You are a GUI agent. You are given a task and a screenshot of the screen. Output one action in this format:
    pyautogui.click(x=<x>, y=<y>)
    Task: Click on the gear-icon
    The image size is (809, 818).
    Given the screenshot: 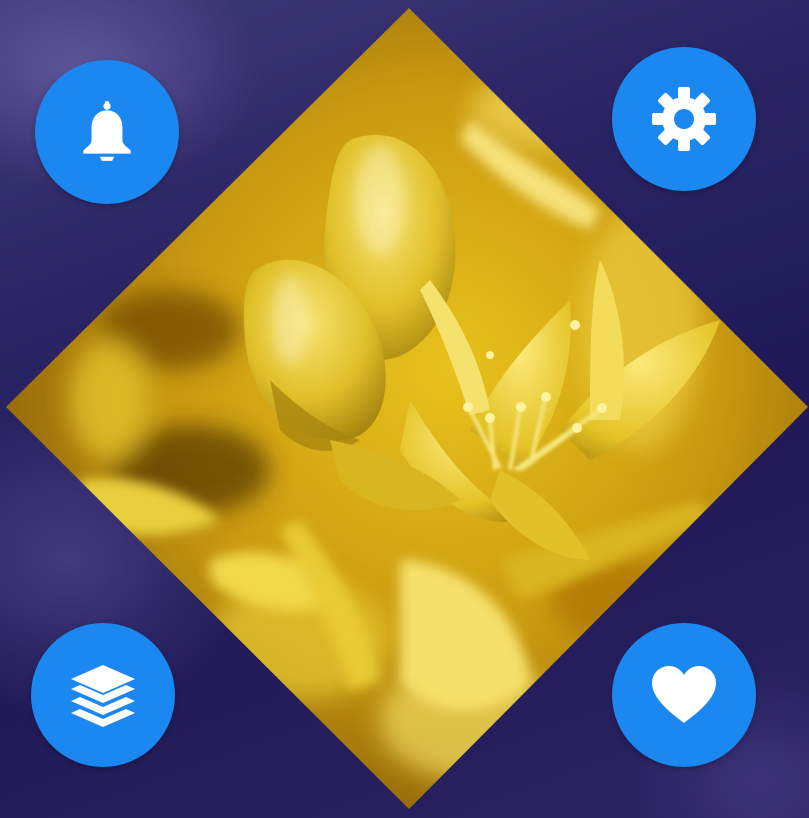 What is the action you would take?
    pyautogui.click(x=684, y=119)
    